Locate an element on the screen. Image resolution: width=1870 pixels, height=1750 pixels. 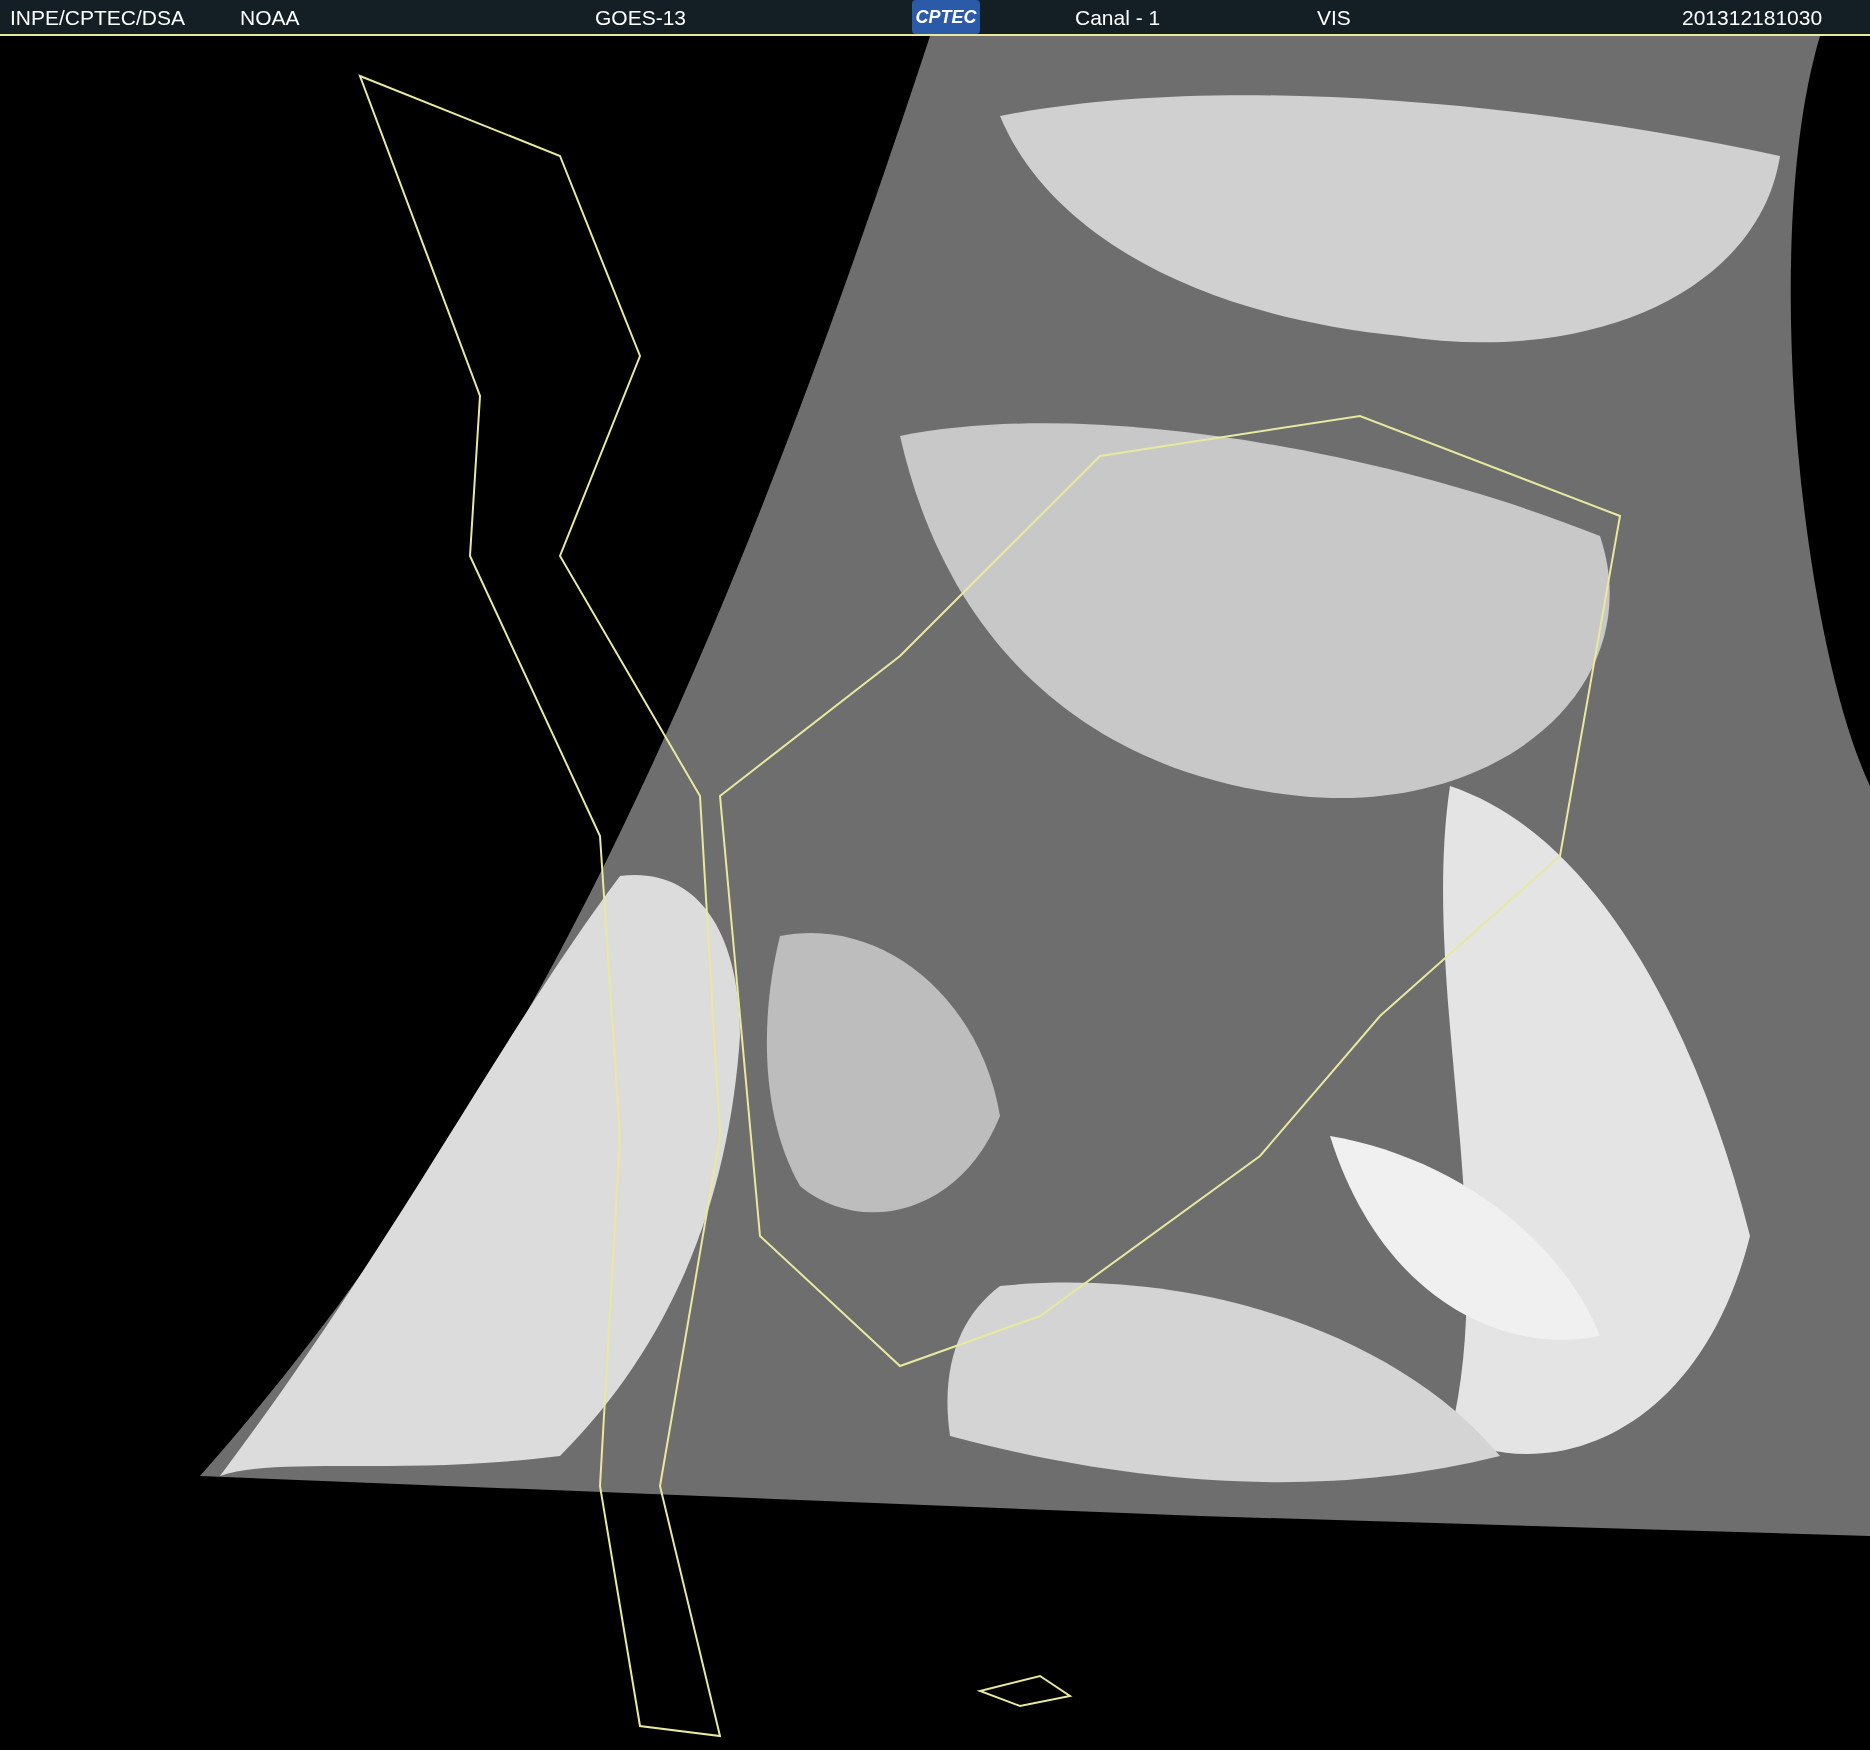
source-label: INPE/CPTEC/DSA is located at coordinates (98, 17).